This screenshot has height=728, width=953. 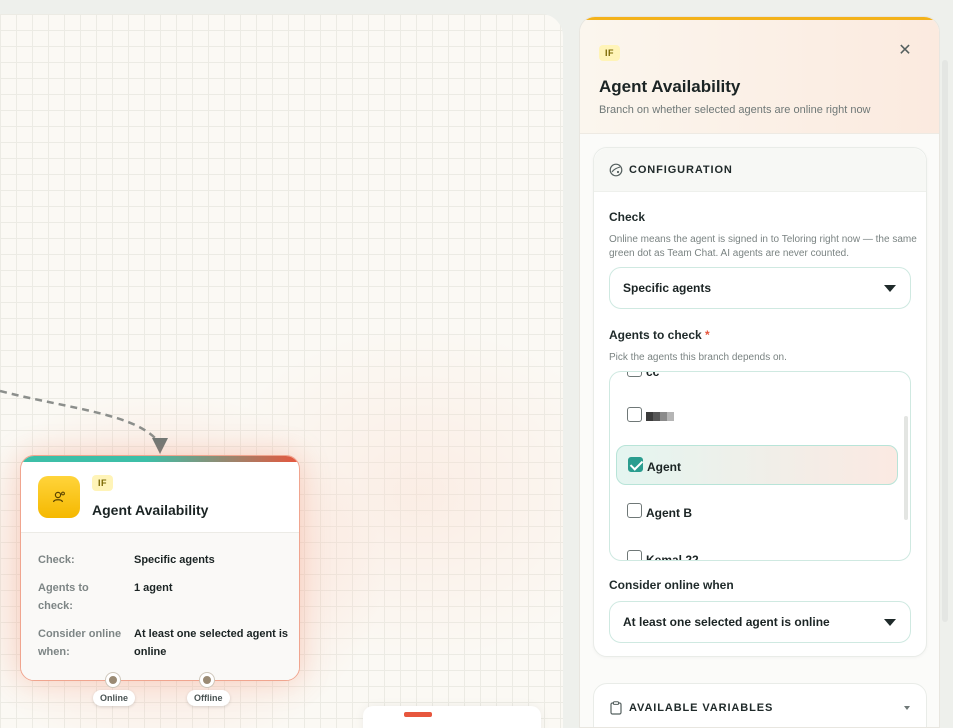 I want to click on close-icon: ✕, so click(x=905, y=51).